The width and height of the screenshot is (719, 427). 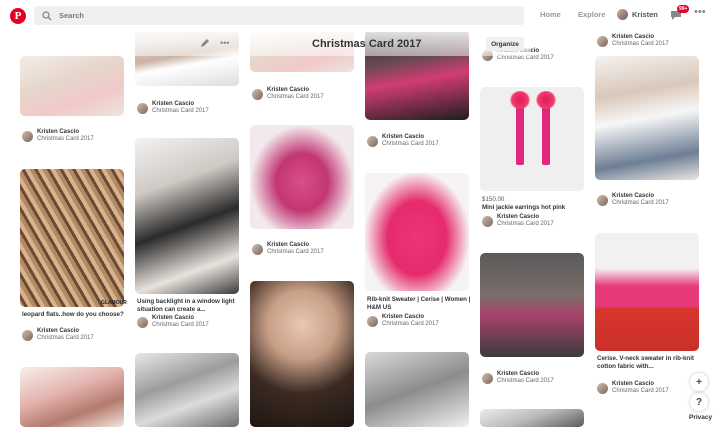 What do you see at coordinates (532, 139) in the screenshot?
I see `pin-image-earrings` at bounding box center [532, 139].